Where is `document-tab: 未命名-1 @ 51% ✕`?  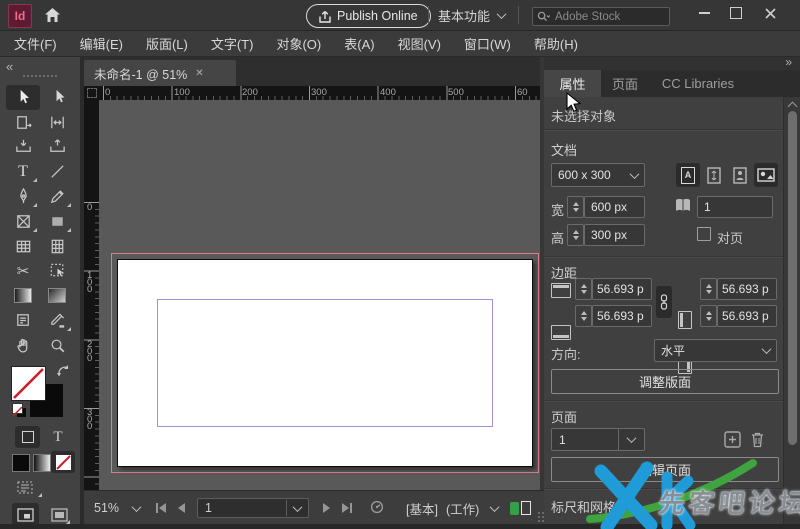
document-tab: 未命名-1 @ 51% ✕ is located at coordinates (160, 73).